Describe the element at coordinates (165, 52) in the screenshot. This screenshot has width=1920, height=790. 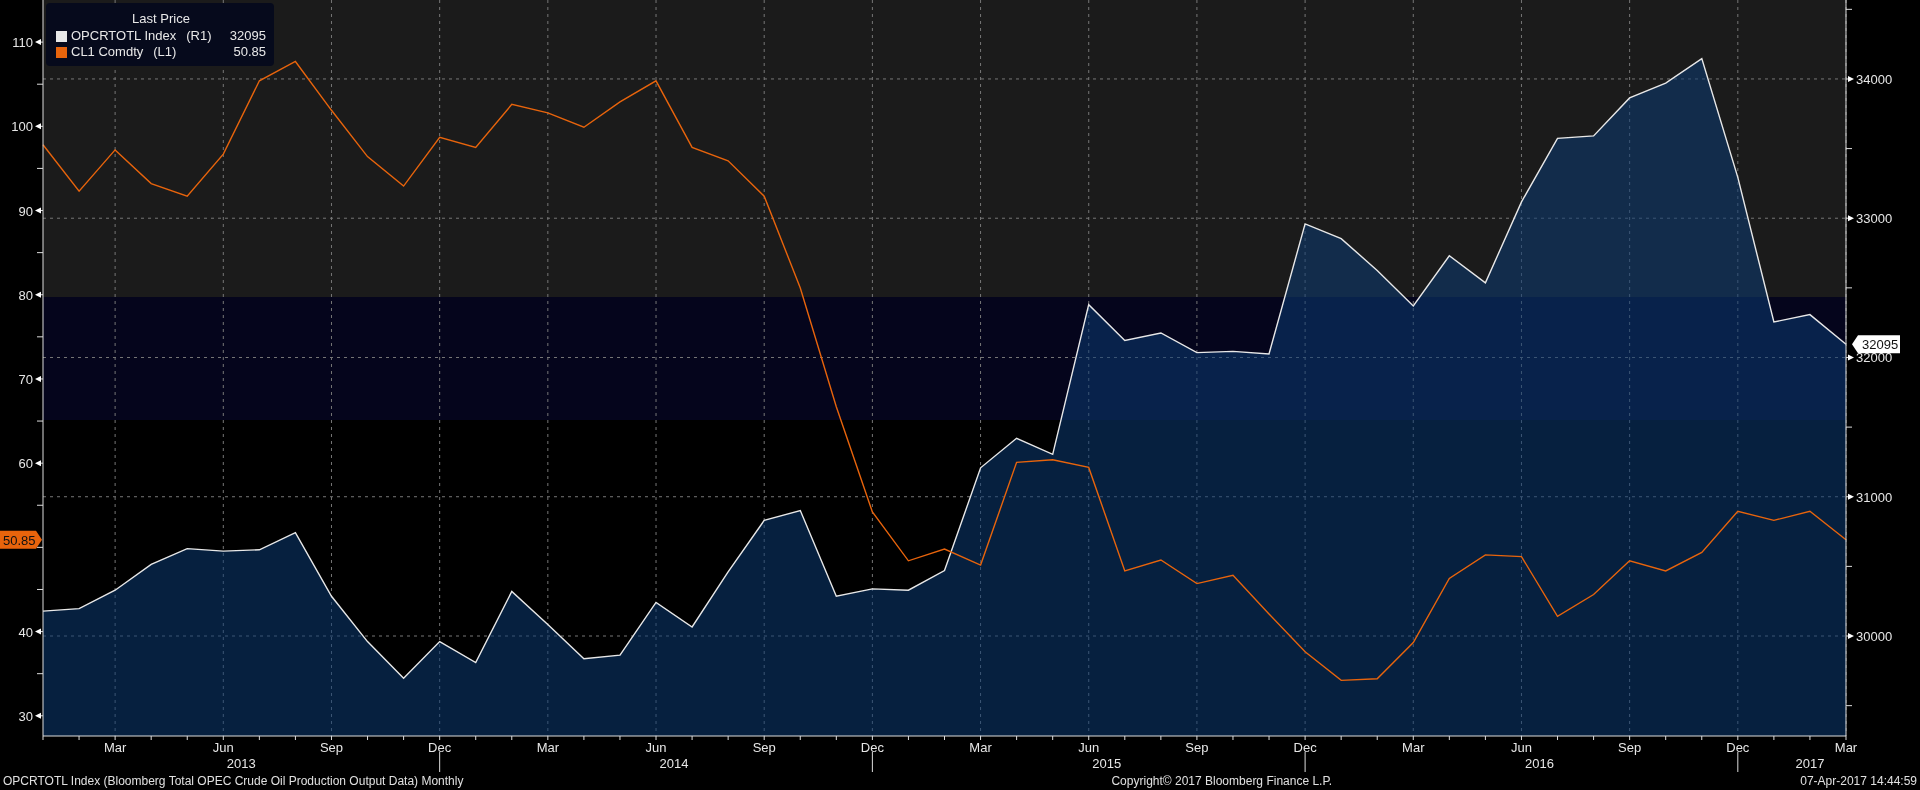
I see `legend-axis-tag: (L1)` at that location.